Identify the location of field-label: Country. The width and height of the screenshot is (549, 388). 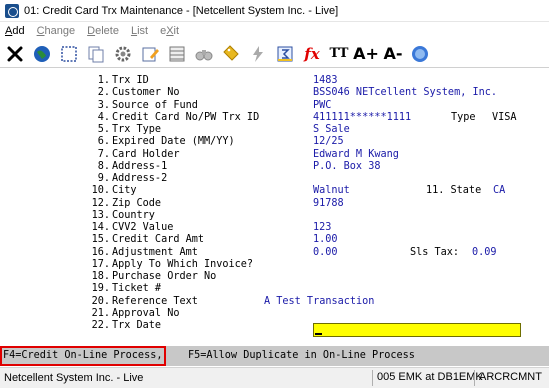
(133, 215).